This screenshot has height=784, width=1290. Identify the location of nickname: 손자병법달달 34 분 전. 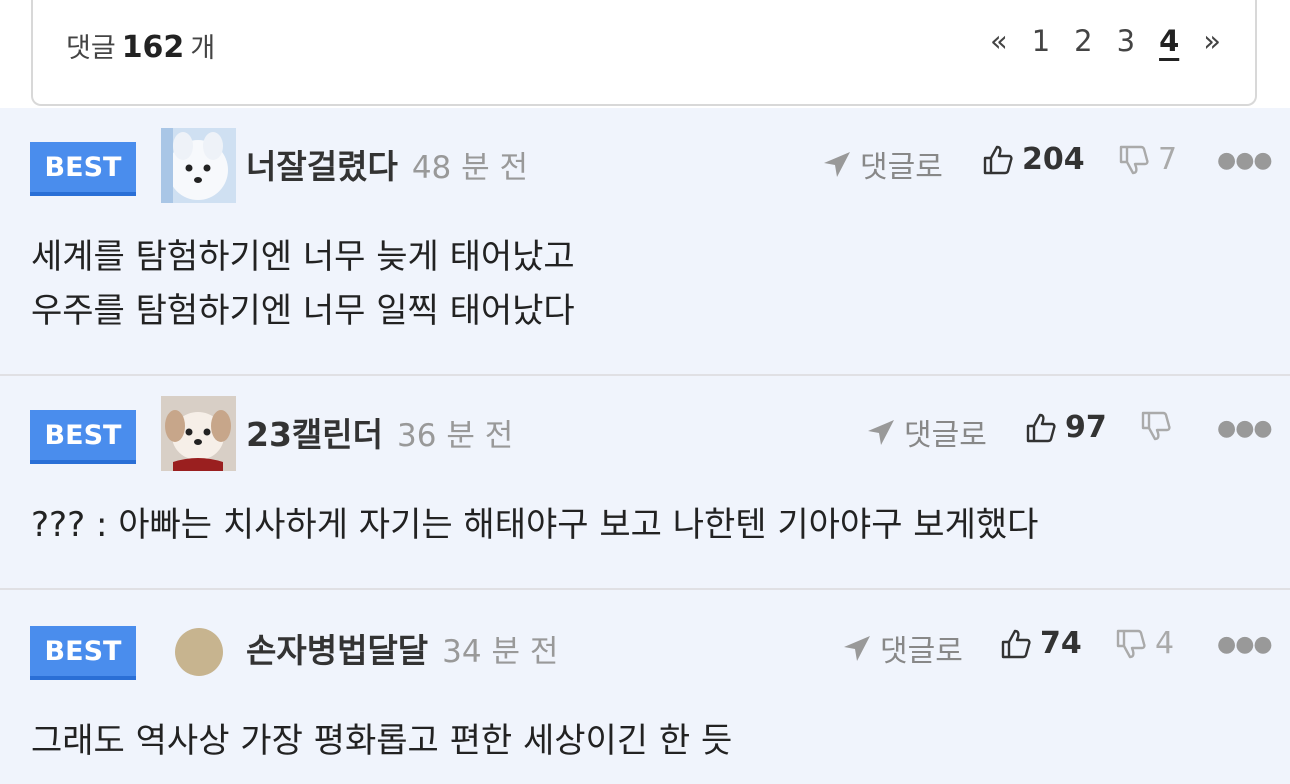
(402, 648).